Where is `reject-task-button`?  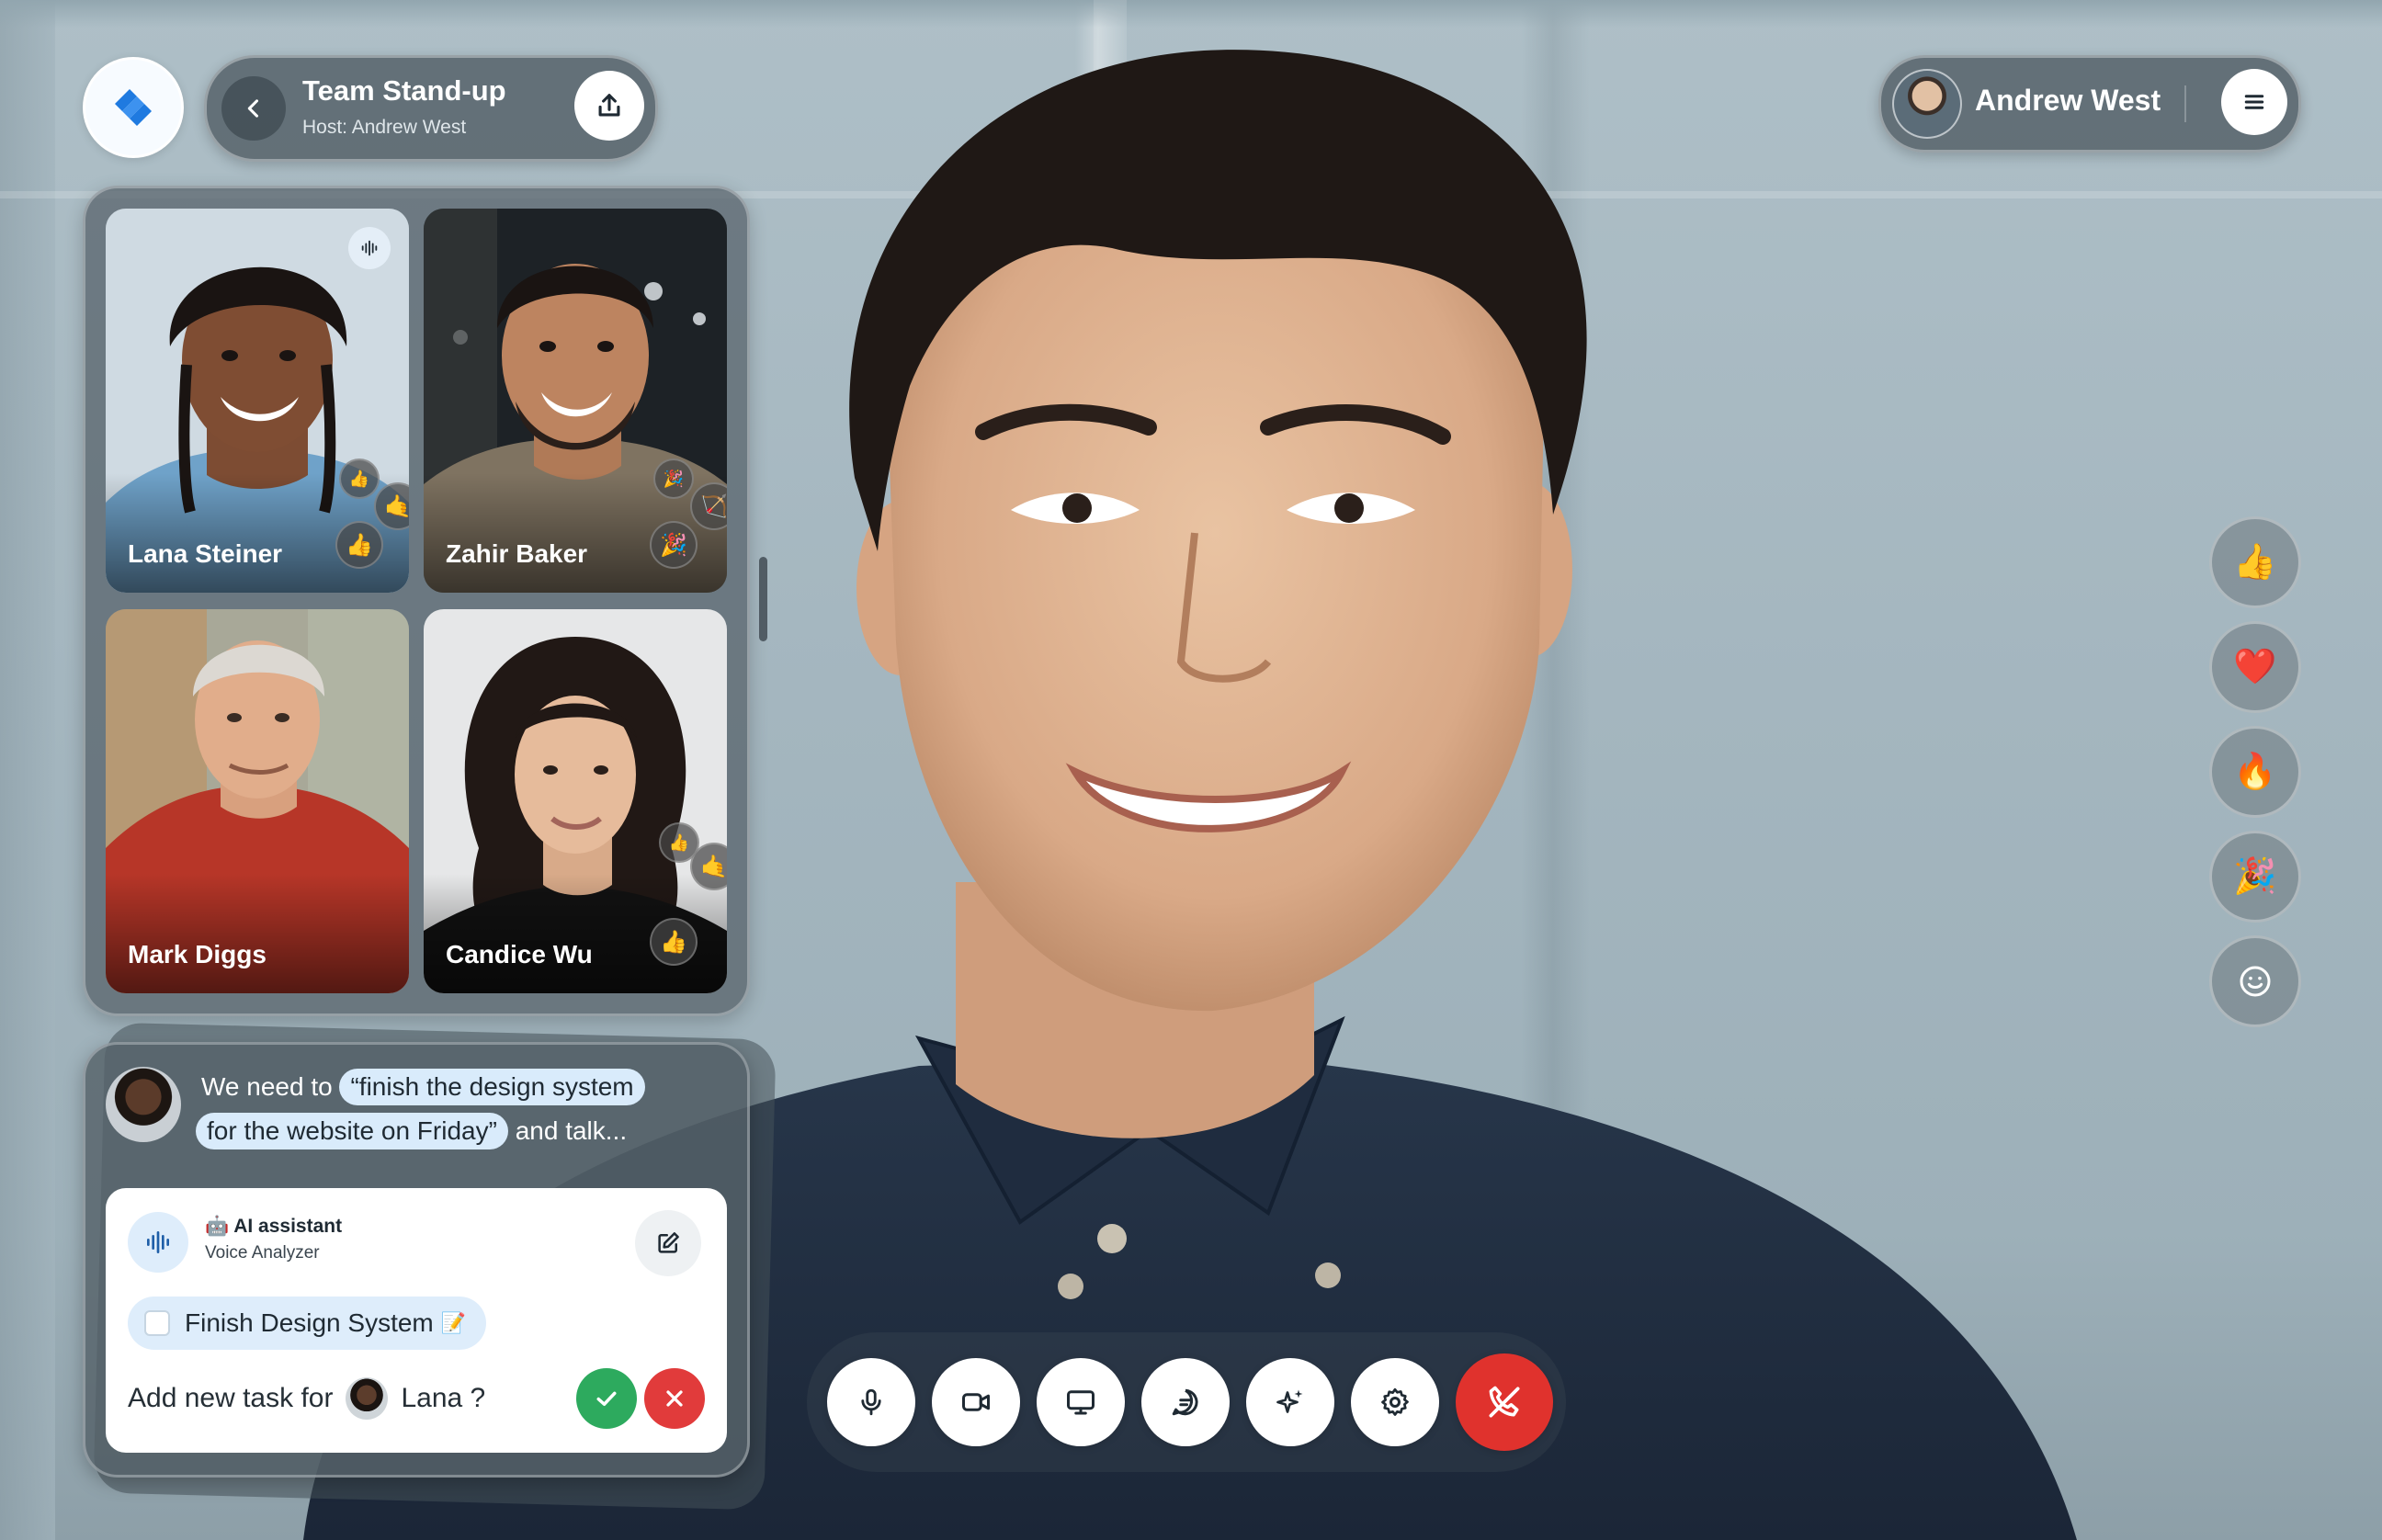
reject-task-button is located at coordinates (675, 1398).